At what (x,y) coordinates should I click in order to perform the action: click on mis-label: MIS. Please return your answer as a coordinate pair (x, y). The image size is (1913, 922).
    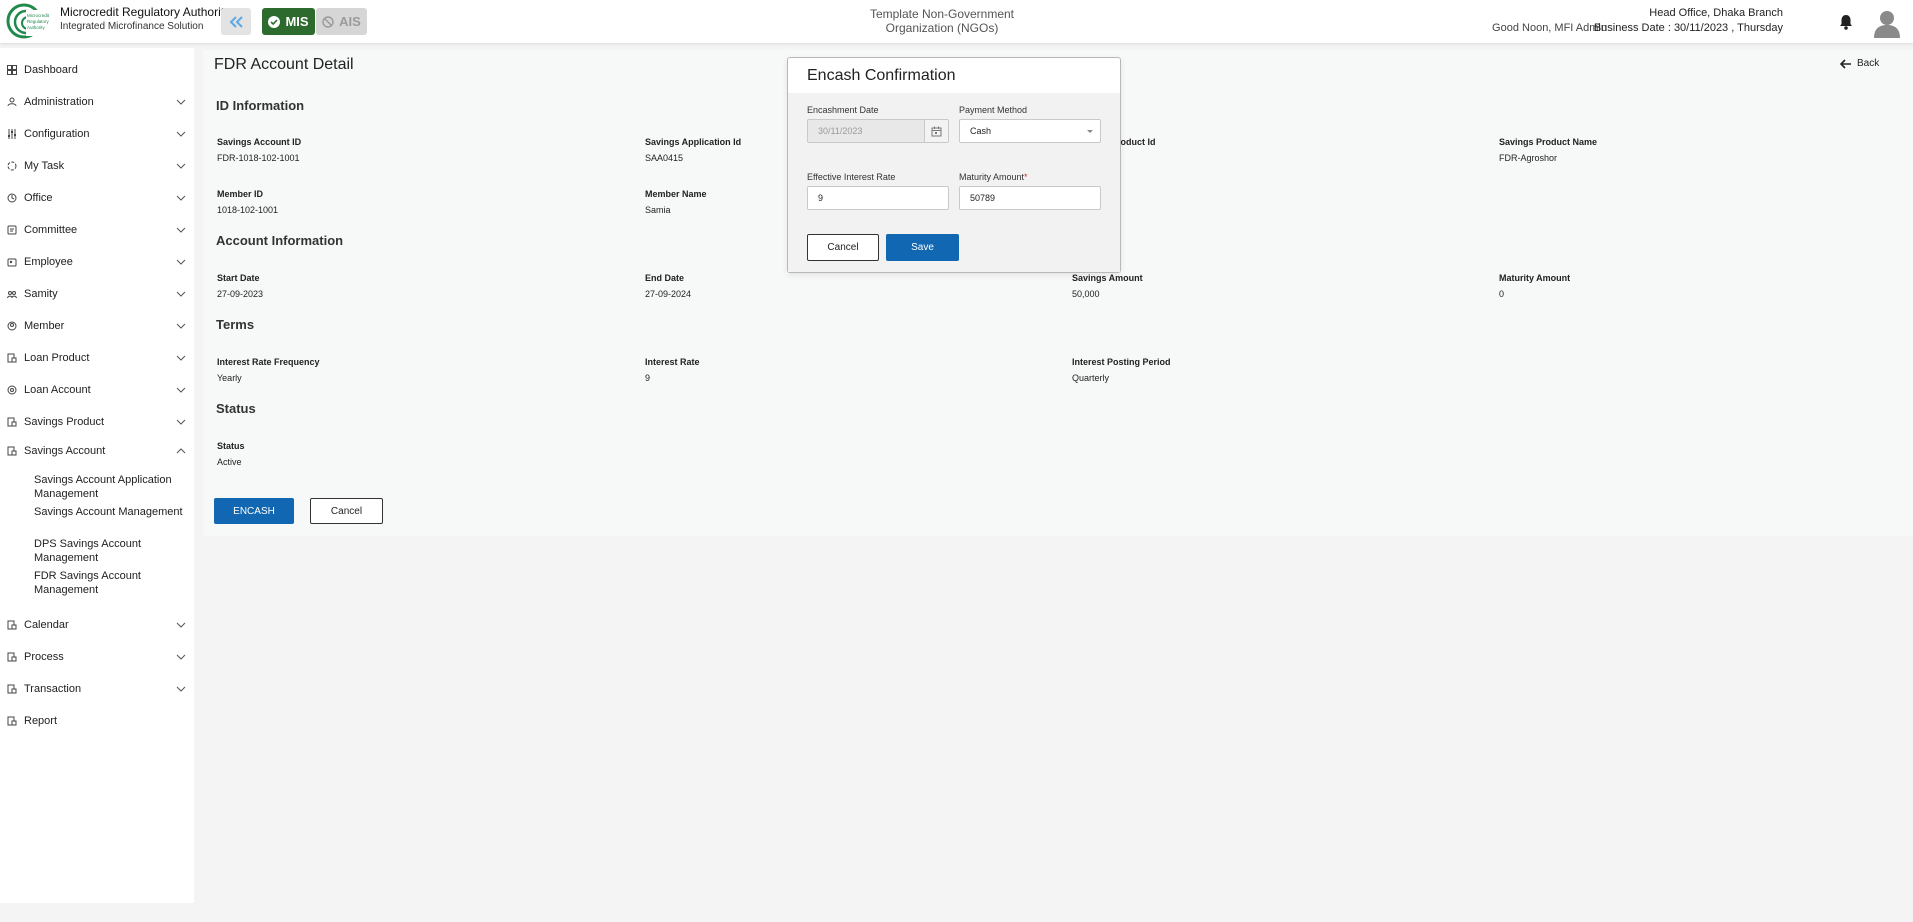
    Looking at the image, I should click on (297, 21).